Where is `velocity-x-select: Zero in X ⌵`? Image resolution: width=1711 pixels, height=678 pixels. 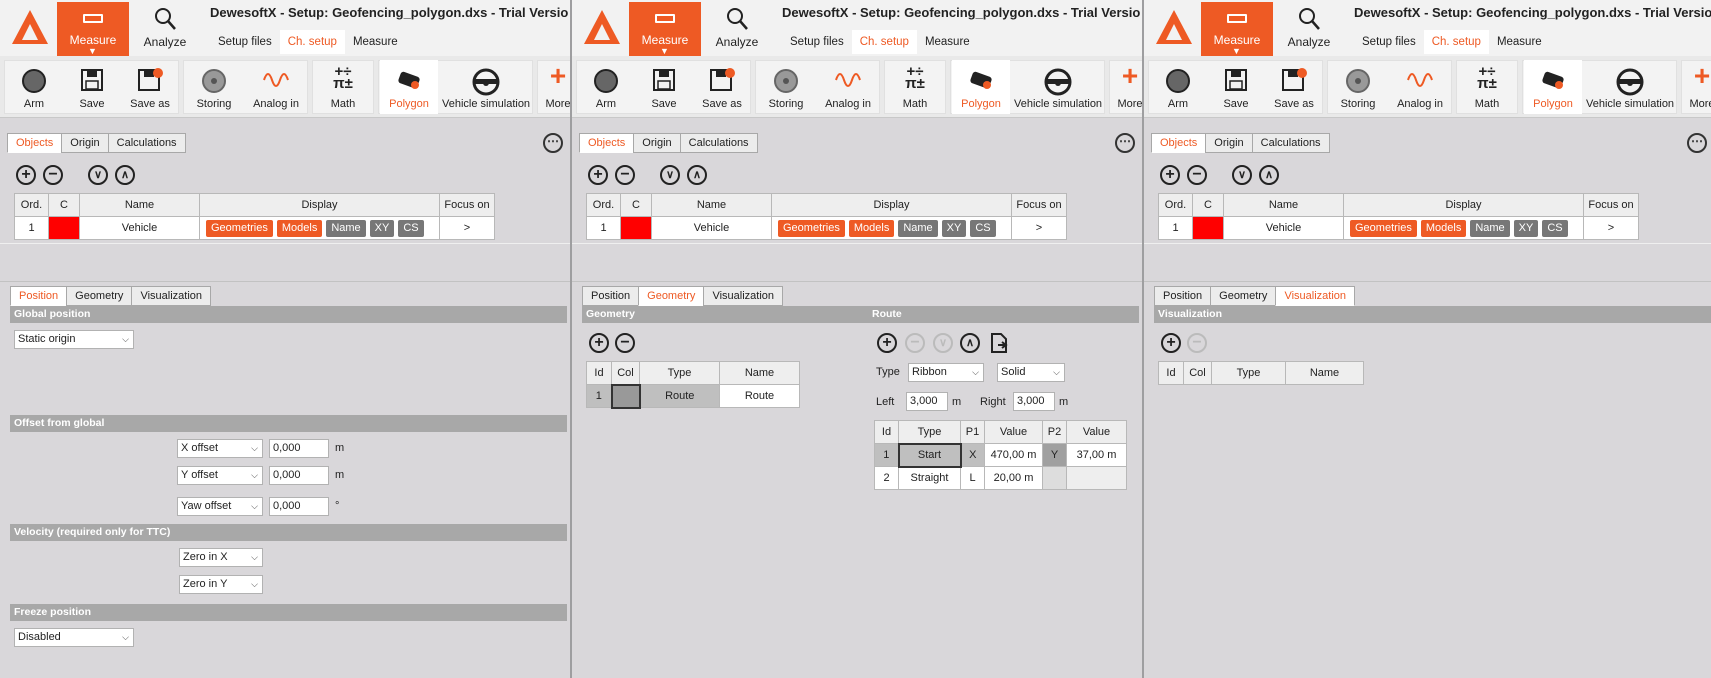 velocity-x-select: Zero in X ⌵ is located at coordinates (221, 557).